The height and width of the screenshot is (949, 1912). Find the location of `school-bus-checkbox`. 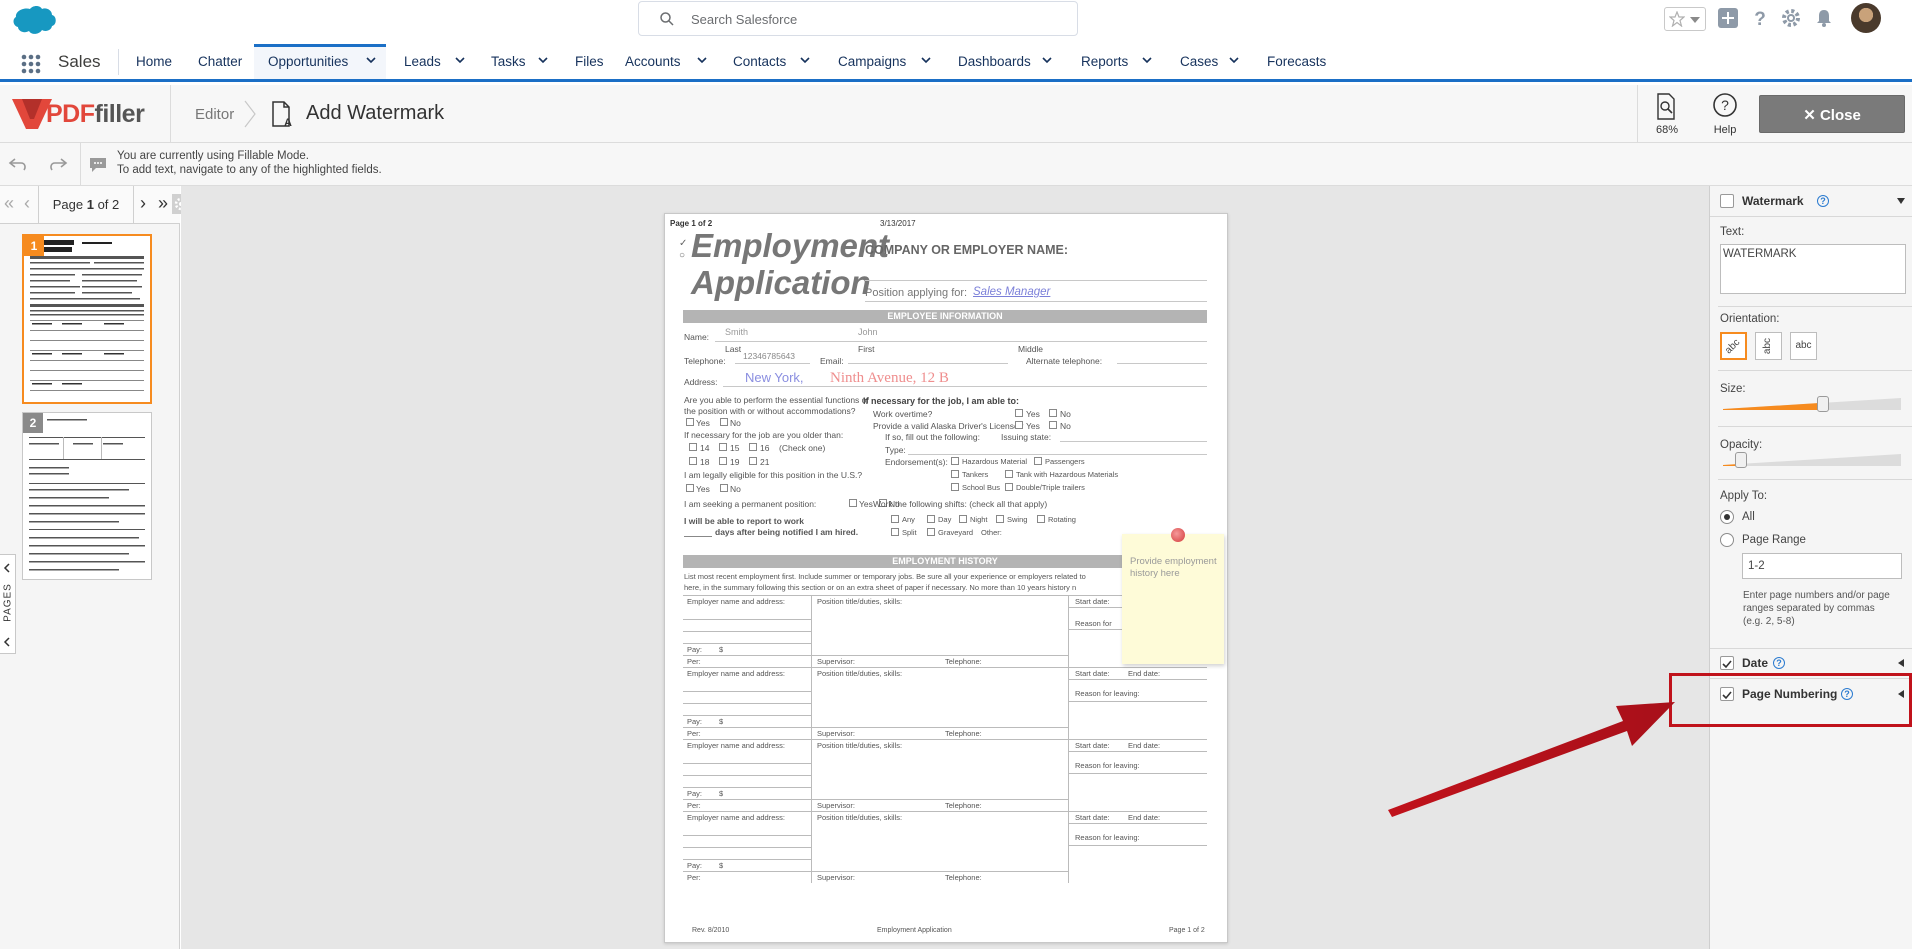

school-bus-checkbox is located at coordinates (955, 487).